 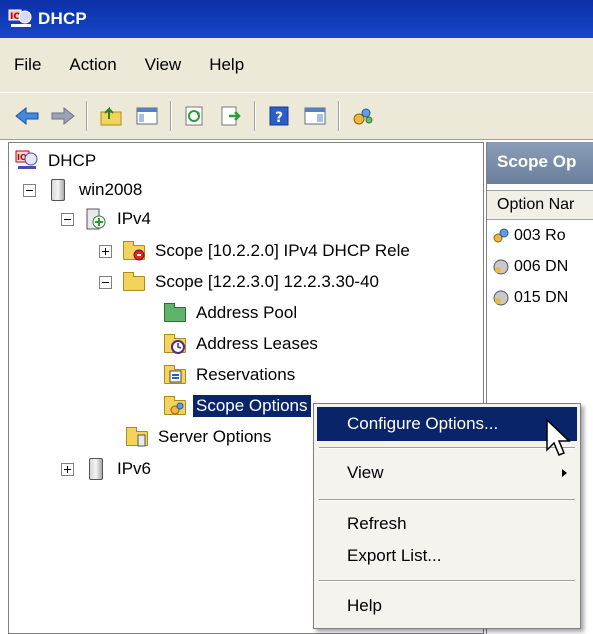 I want to click on tree-label-scope1: Scope [10.2.2.0] IPv4 DHCP Rele, so click(x=282, y=250).